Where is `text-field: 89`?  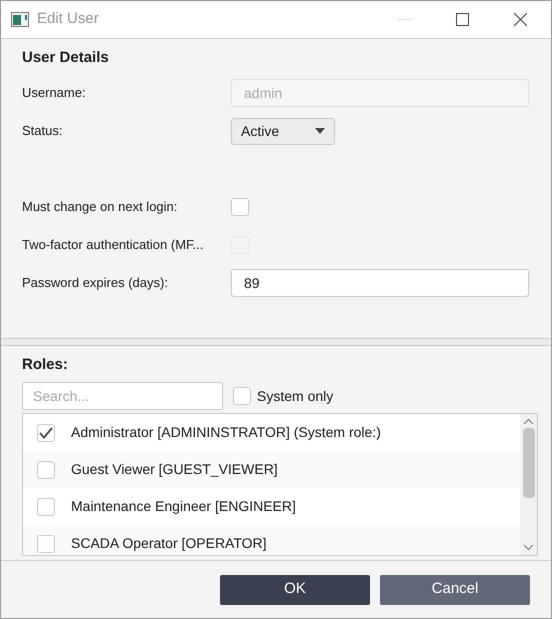 text-field: 89 is located at coordinates (380, 283).